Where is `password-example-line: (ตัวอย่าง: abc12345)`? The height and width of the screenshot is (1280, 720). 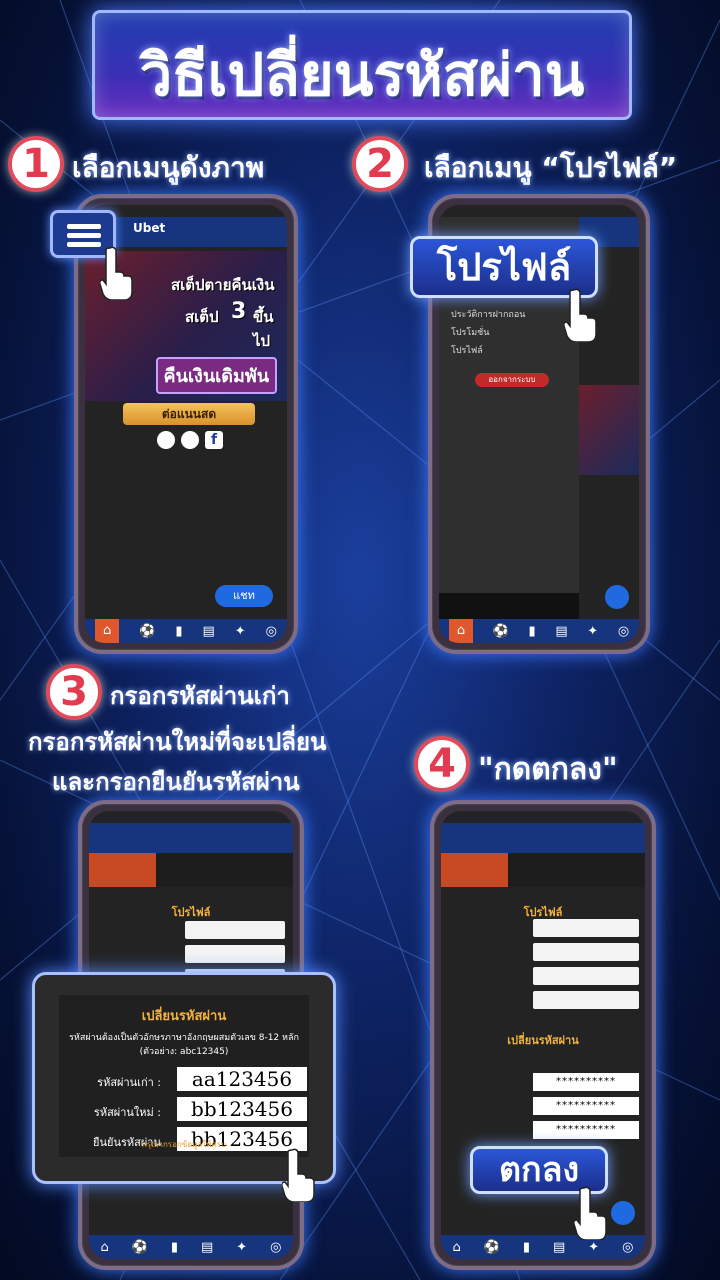
password-example-line: (ตัวอย่าง: abc12345) is located at coordinates (184, 1052).